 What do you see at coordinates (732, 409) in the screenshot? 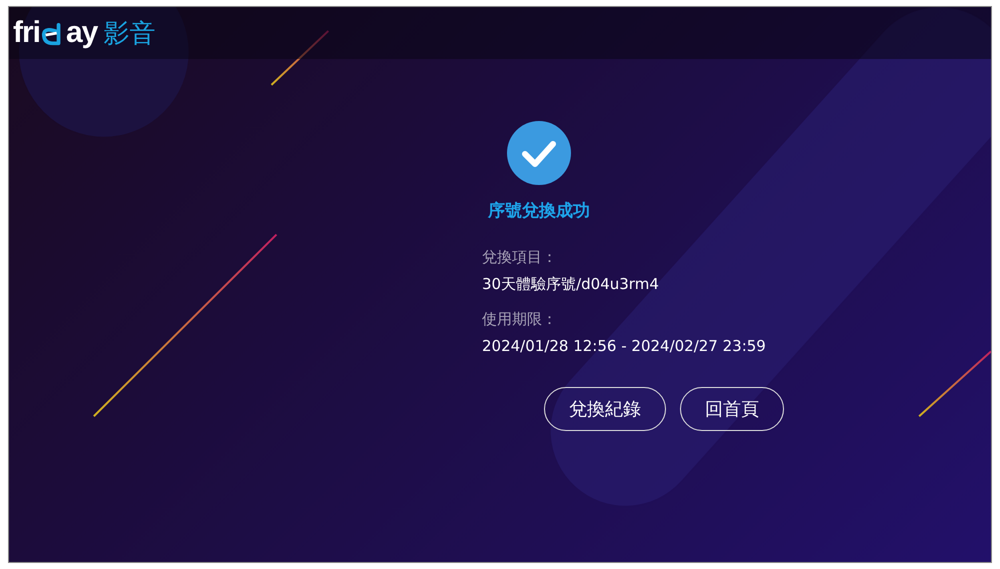
I see `action-button: 回首頁` at bounding box center [732, 409].